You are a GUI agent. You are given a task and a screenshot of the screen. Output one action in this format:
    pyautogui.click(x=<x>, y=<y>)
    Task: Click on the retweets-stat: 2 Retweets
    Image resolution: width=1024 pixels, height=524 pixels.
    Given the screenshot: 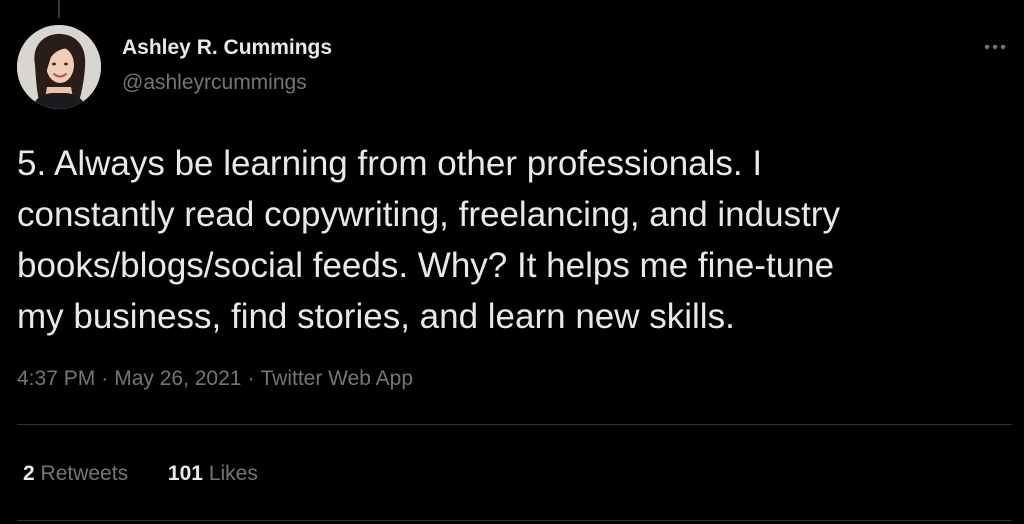 What is the action you would take?
    pyautogui.click(x=75, y=474)
    